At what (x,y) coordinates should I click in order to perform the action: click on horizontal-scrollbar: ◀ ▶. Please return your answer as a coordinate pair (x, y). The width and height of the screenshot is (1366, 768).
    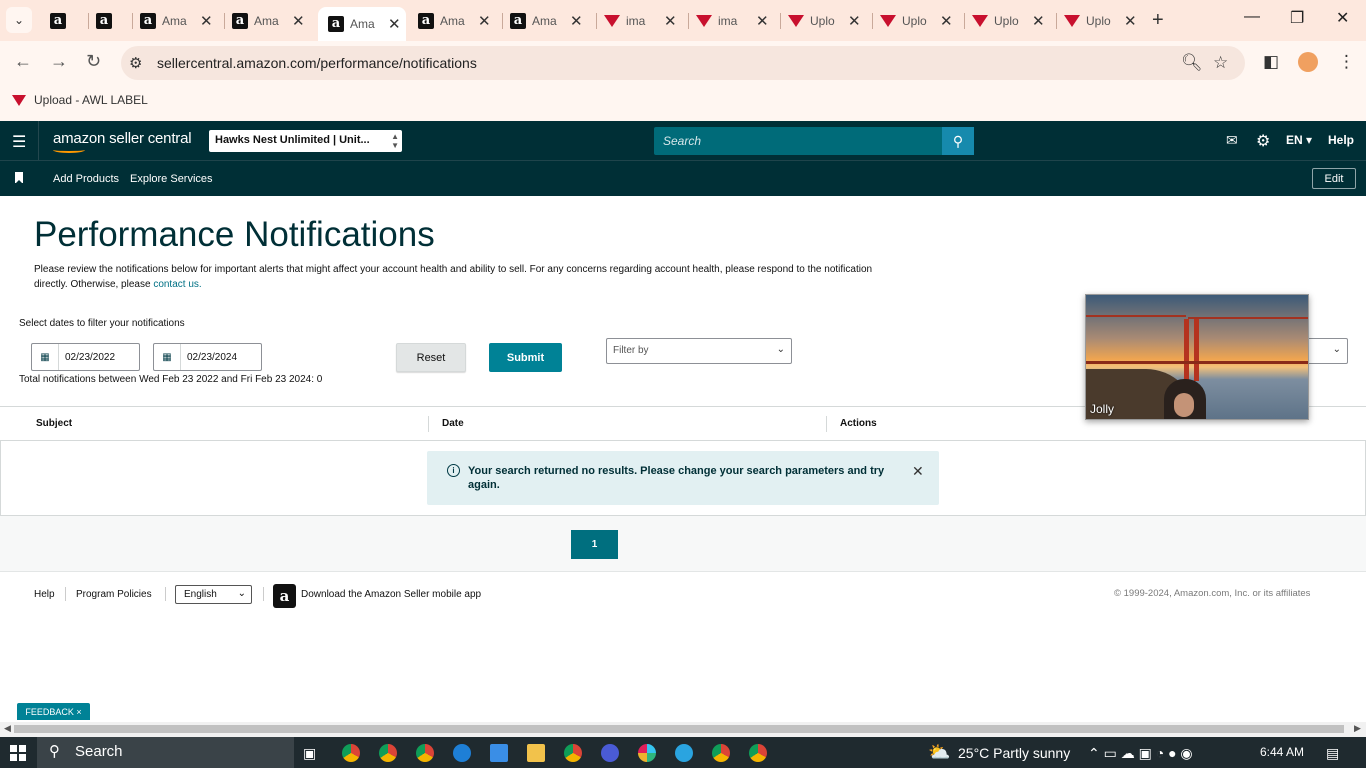
    Looking at the image, I should click on (683, 729).